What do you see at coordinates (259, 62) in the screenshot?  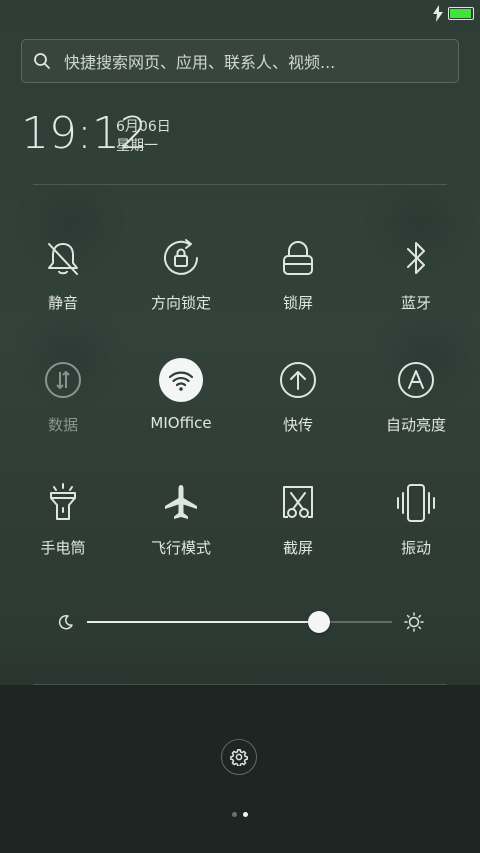 I see `search-input` at bounding box center [259, 62].